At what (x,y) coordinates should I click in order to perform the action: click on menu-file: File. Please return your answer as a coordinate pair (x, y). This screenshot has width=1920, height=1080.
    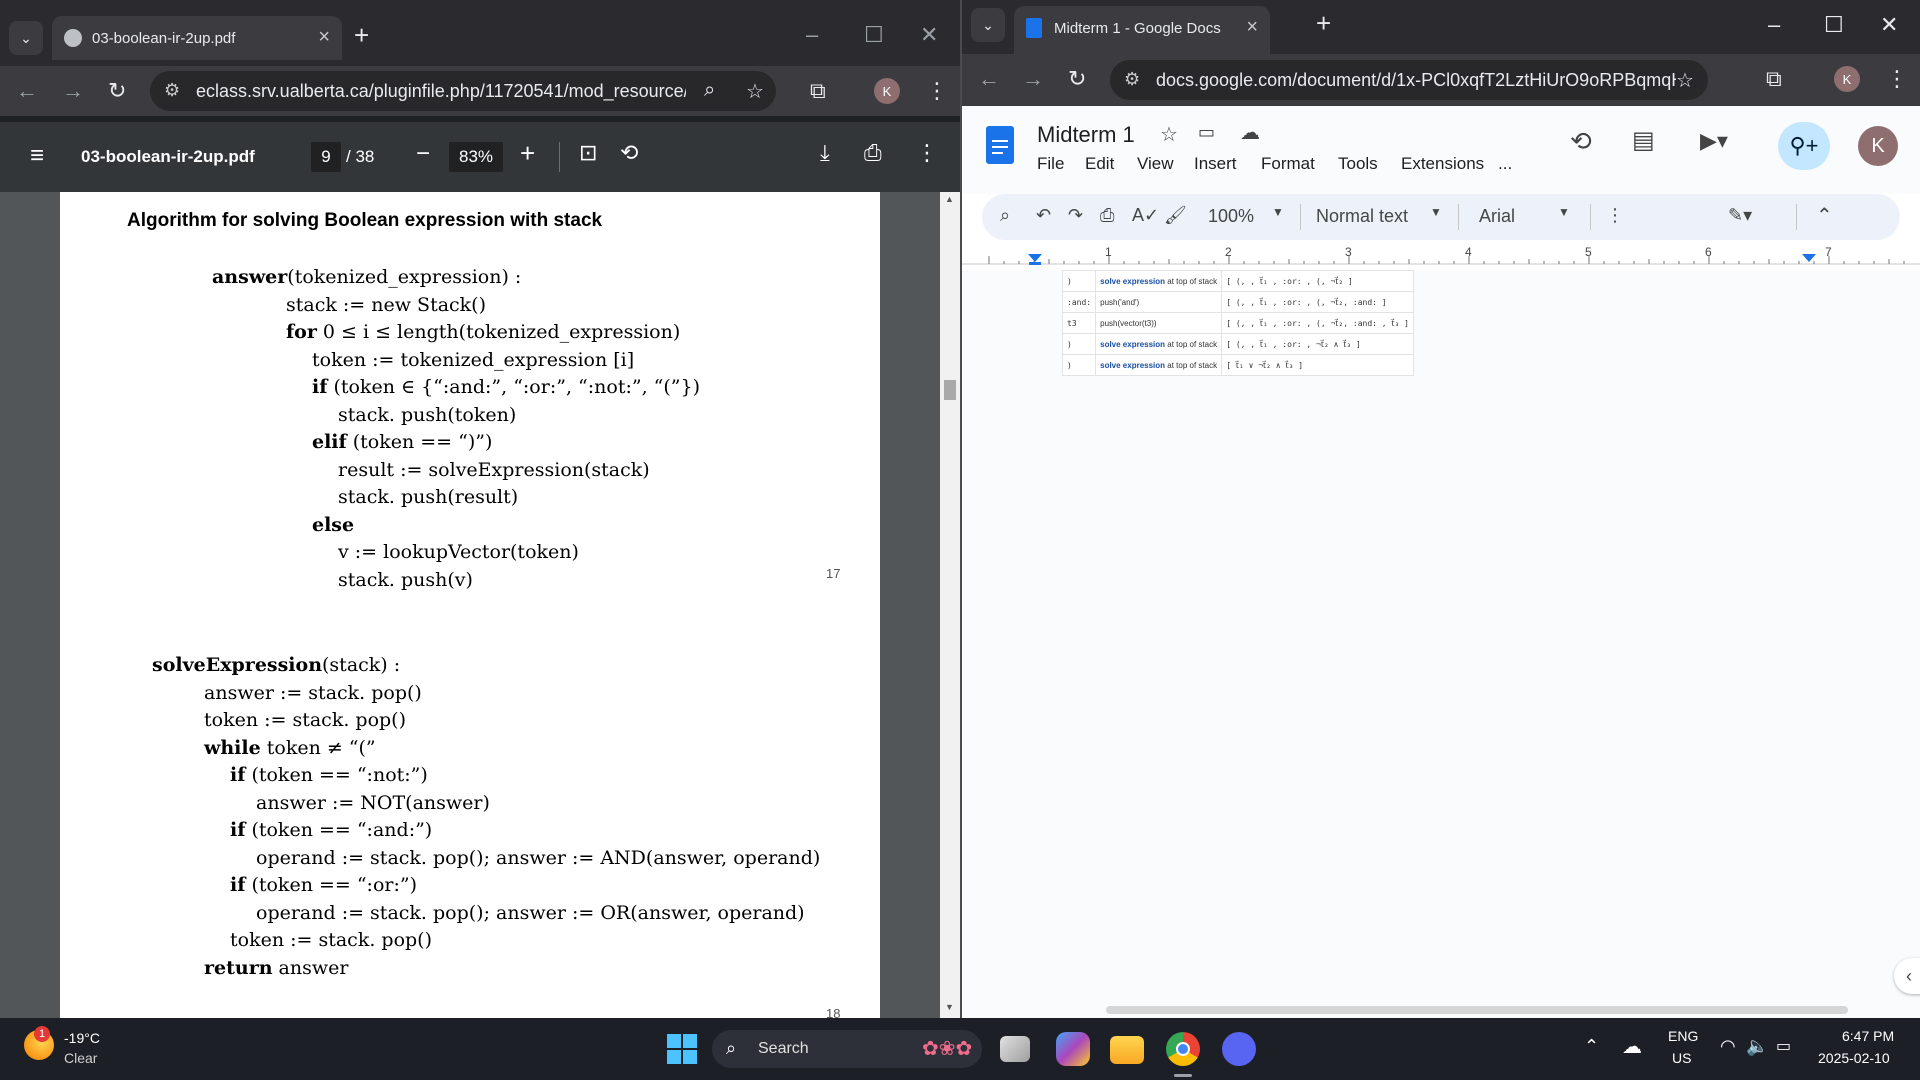
    Looking at the image, I should click on (1050, 164).